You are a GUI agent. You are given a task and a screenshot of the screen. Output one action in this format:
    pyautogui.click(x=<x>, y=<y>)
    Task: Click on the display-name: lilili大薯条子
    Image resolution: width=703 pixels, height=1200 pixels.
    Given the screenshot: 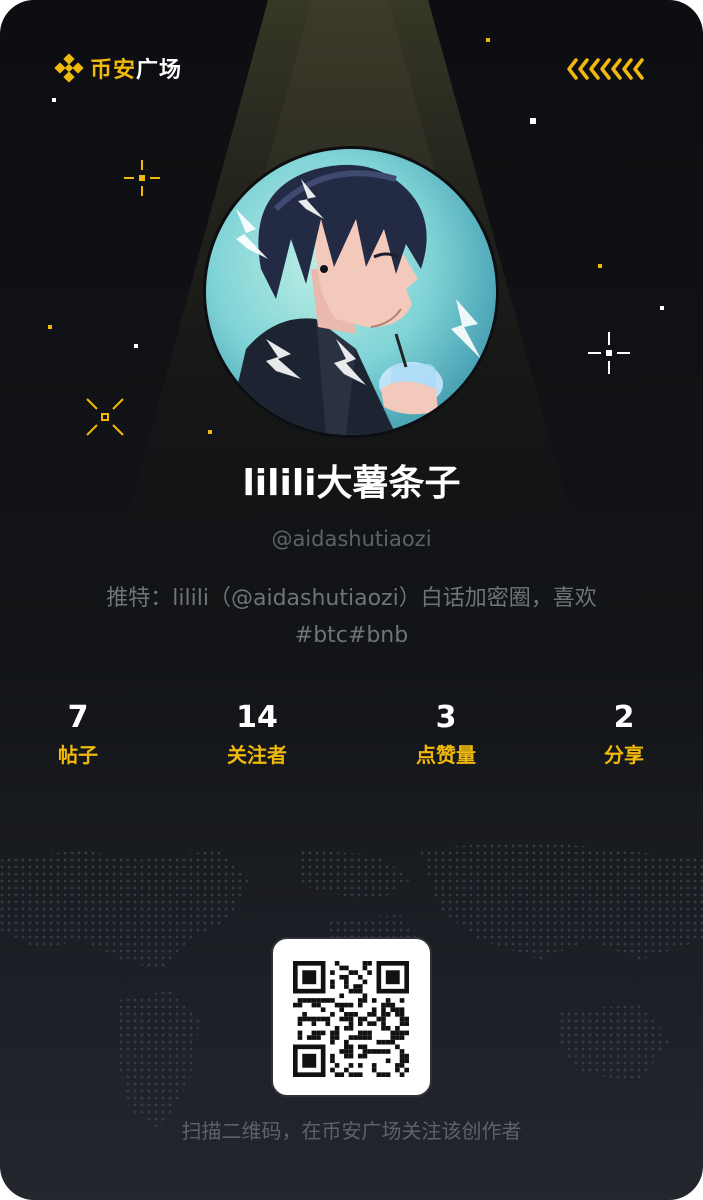 What is the action you would take?
    pyautogui.click(x=351, y=483)
    